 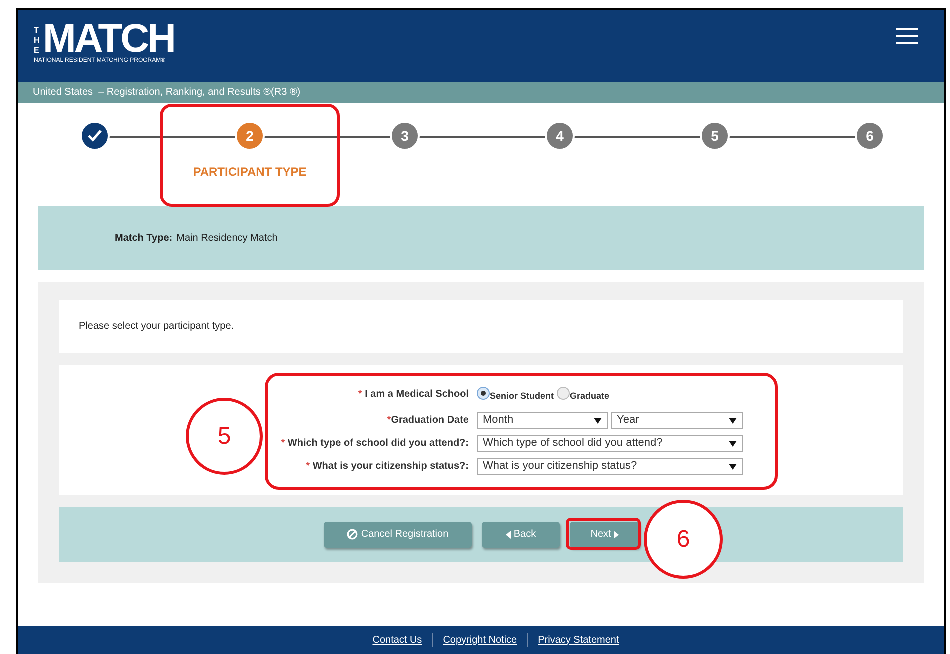 I want to click on menu-icon, so click(x=907, y=36).